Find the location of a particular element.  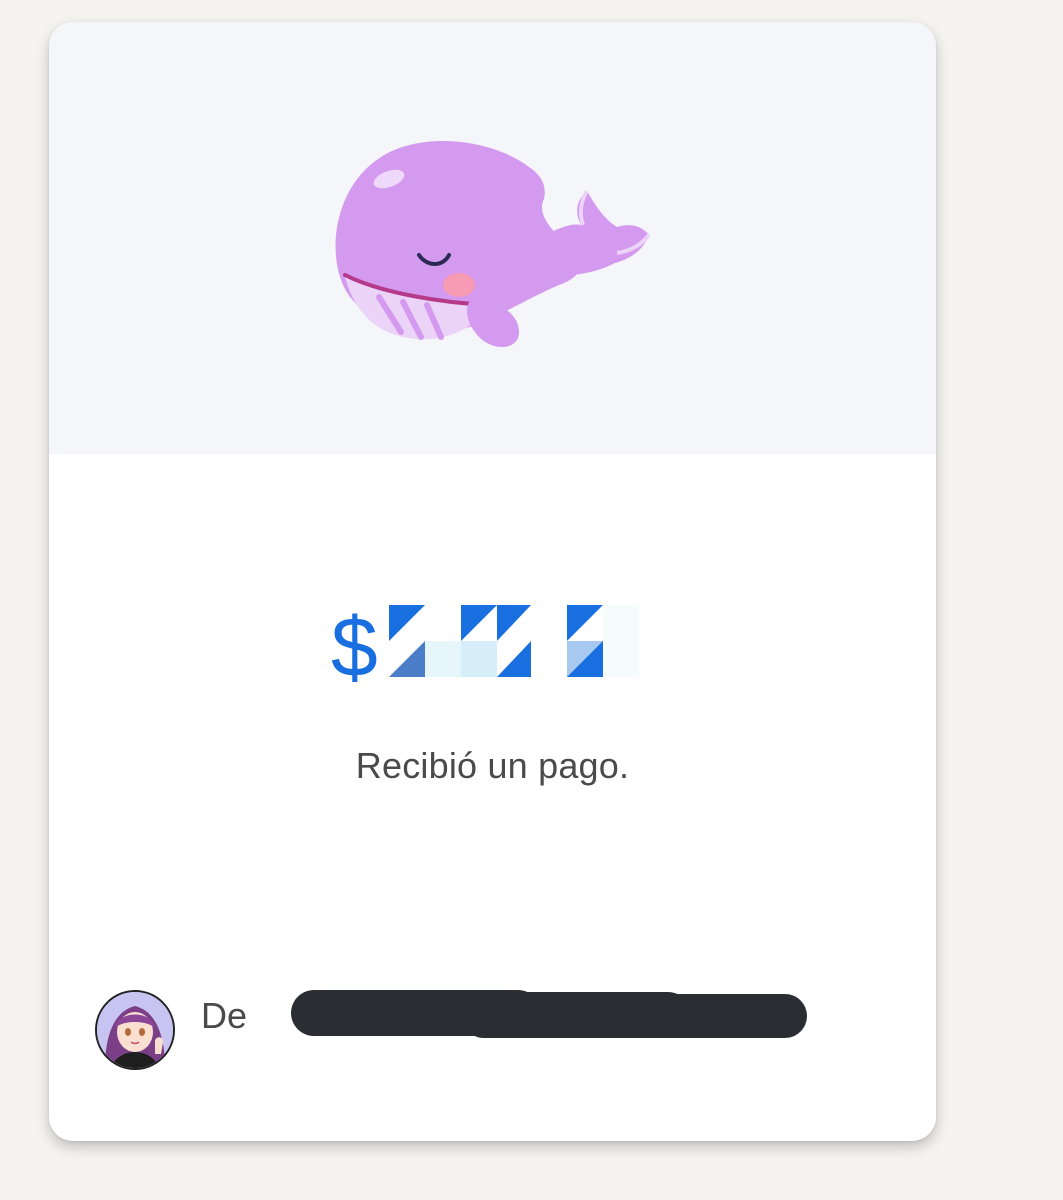

anime-girl-avatar-icon is located at coordinates (135, 1030).